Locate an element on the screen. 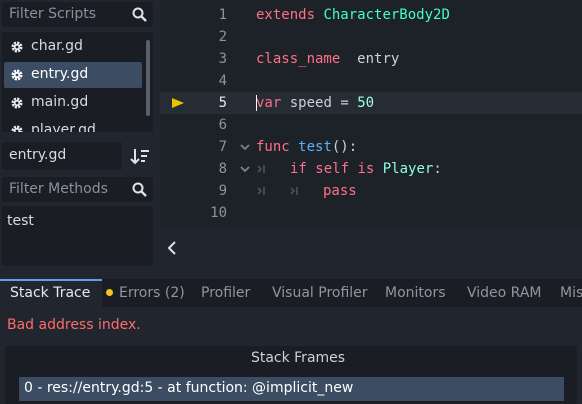  code-line: 10 is located at coordinates (371, 213).